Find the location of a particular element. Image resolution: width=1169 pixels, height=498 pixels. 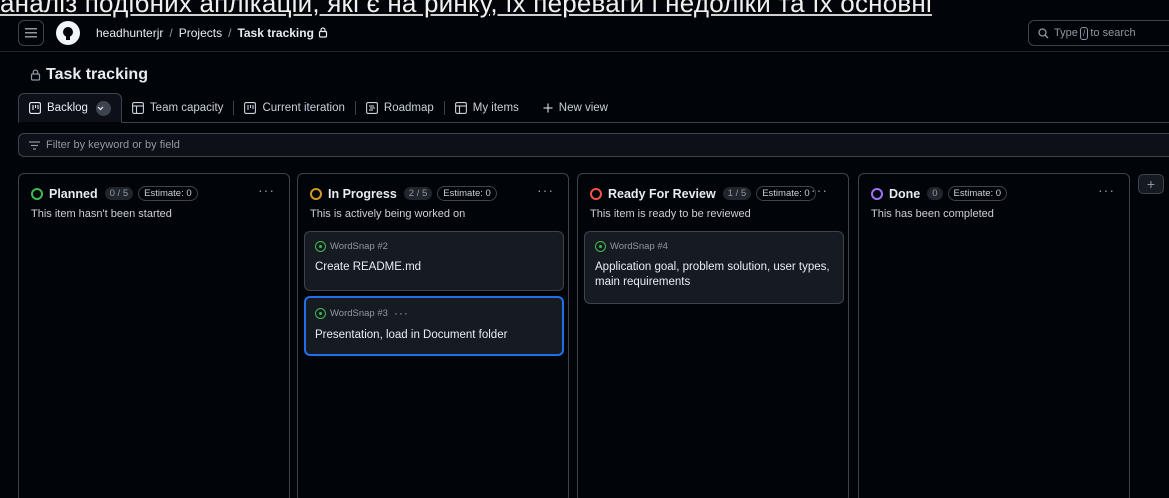

column-header: In Progress 2 / 5 Estimate: 0 is located at coordinates (403, 193).